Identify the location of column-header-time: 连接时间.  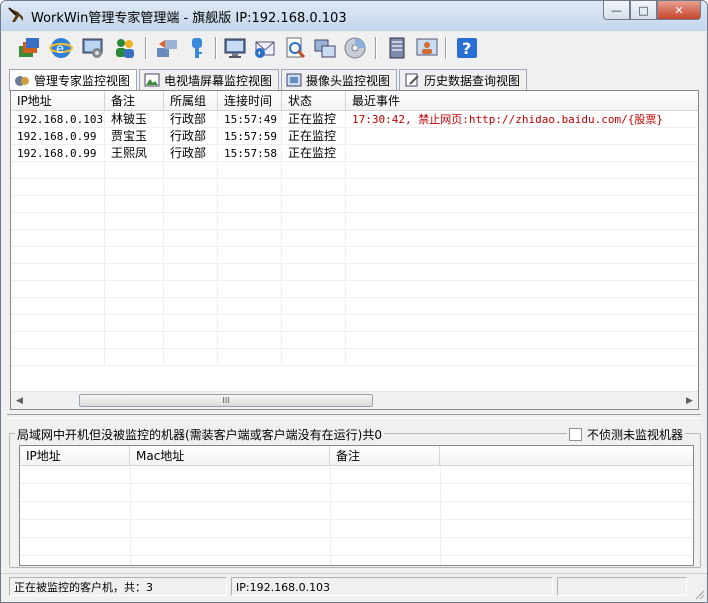
(250, 101).